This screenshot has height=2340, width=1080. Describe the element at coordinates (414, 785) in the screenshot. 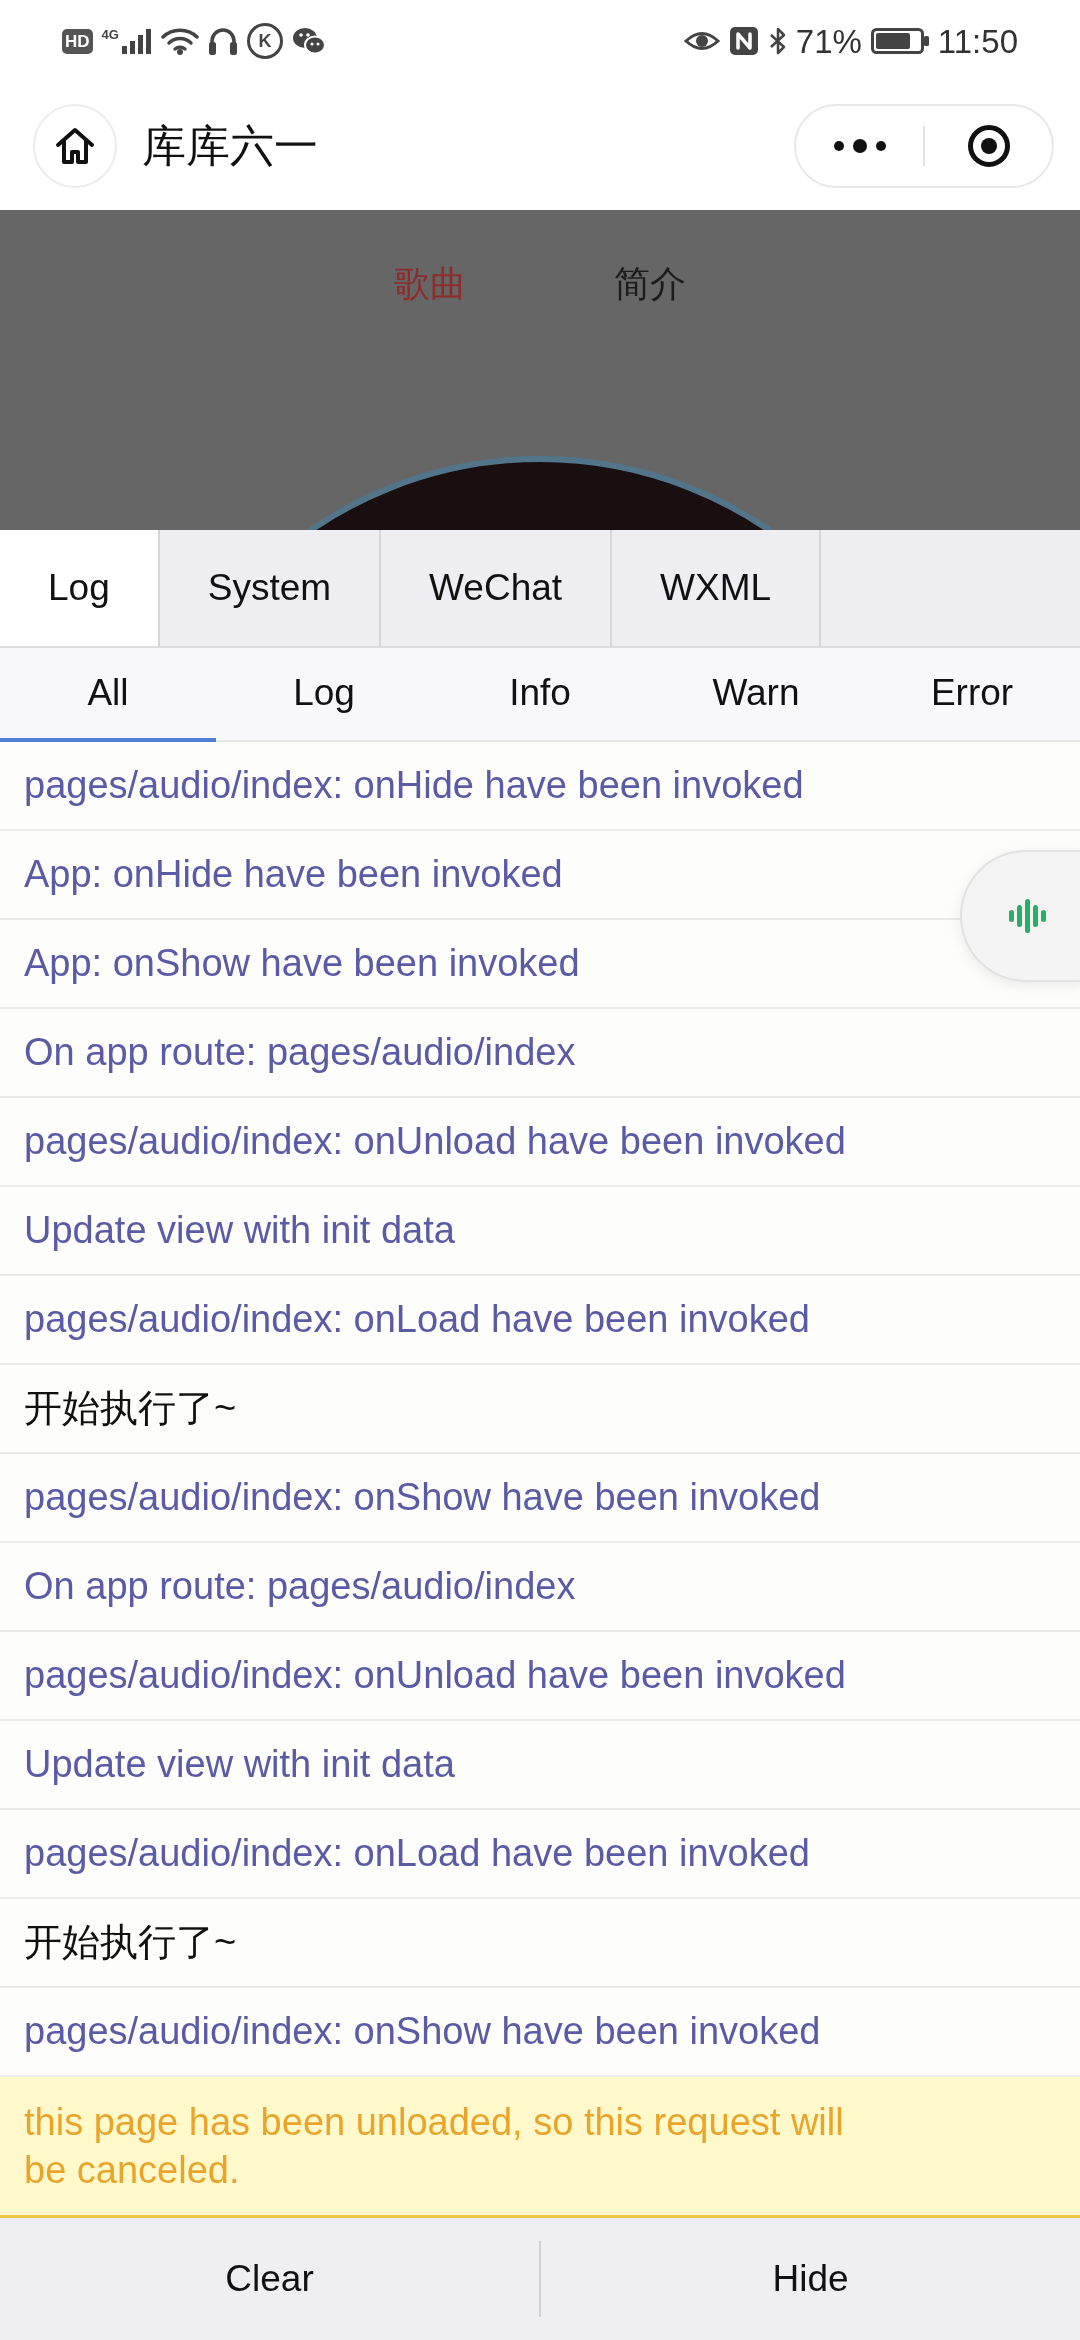

I see `log-message: pages/audio/index: onHide have been invoked` at that location.